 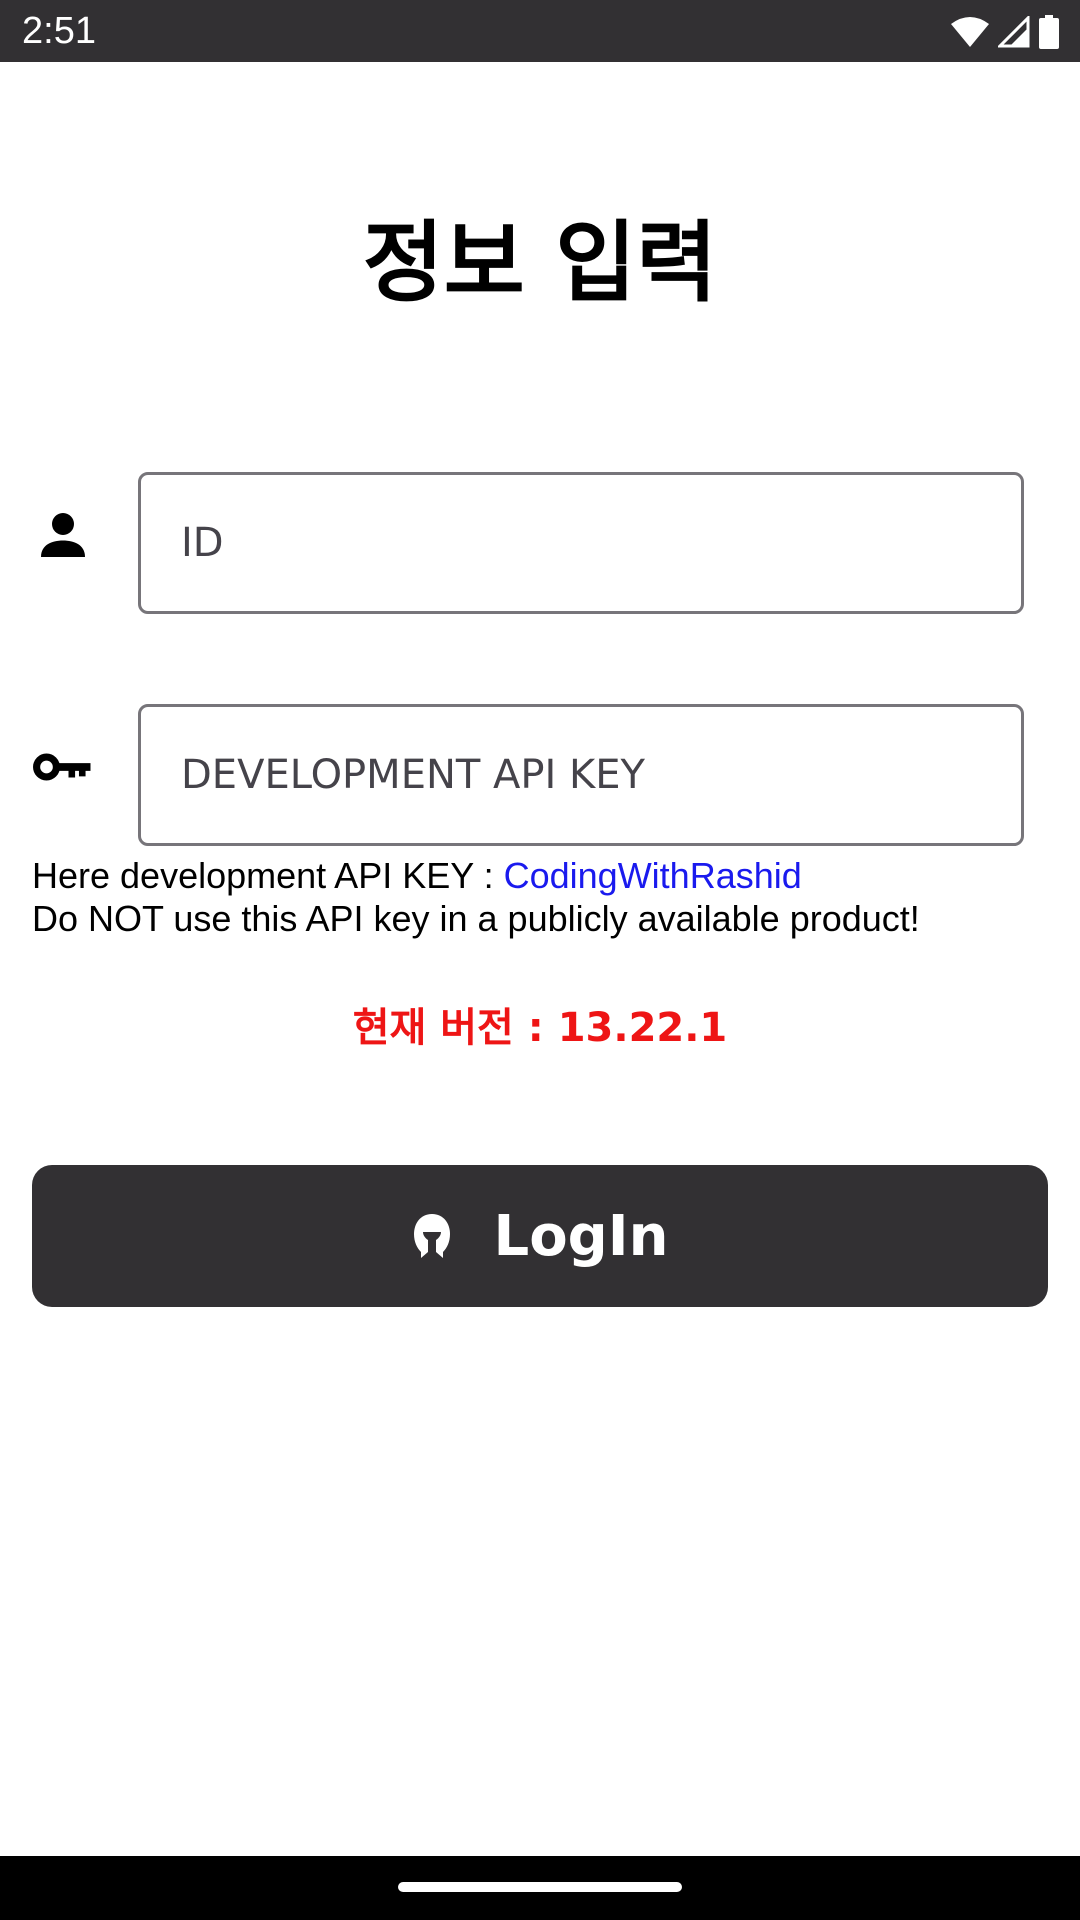 What do you see at coordinates (653, 875) in the screenshot?
I see `api-key-link: CodingWithRashid` at bounding box center [653, 875].